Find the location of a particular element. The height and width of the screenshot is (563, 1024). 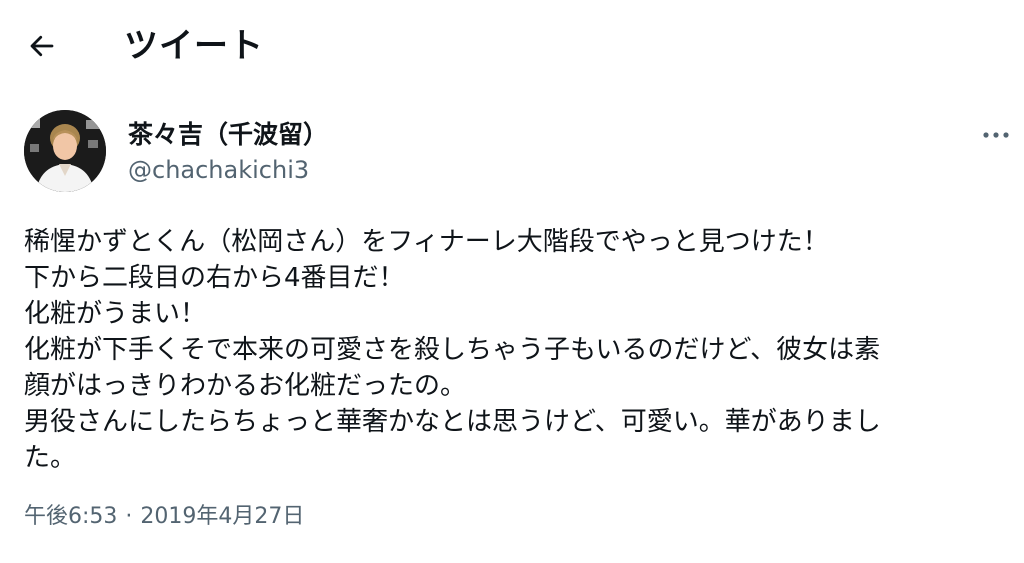

avatar is located at coordinates (65, 151).